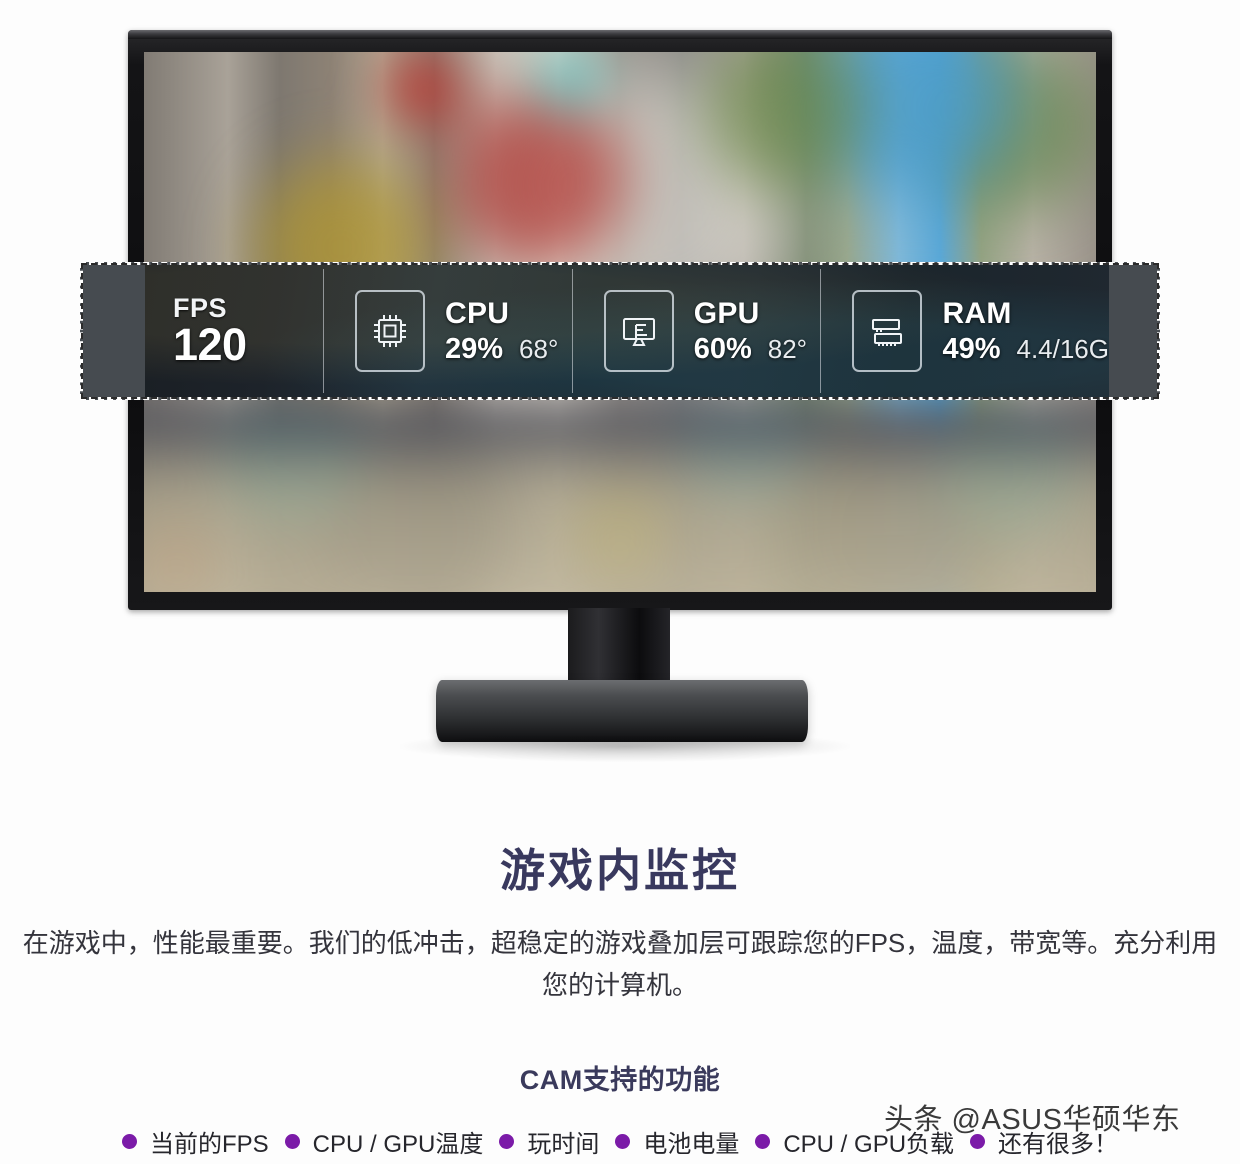  Describe the element at coordinates (622, 711) in the screenshot. I see `monitor-stand-base` at that location.